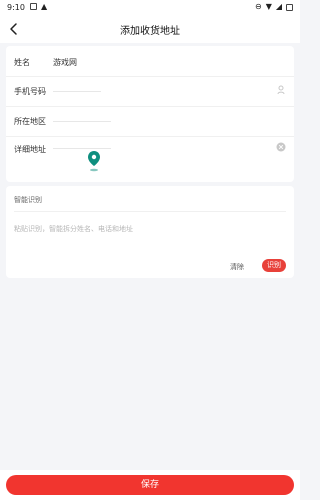 The width and height of the screenshot is (320, 500). What do you see at coordinates (33, 6) in the screenshot?
I see `image-icon` at bounding box center [33, 6].